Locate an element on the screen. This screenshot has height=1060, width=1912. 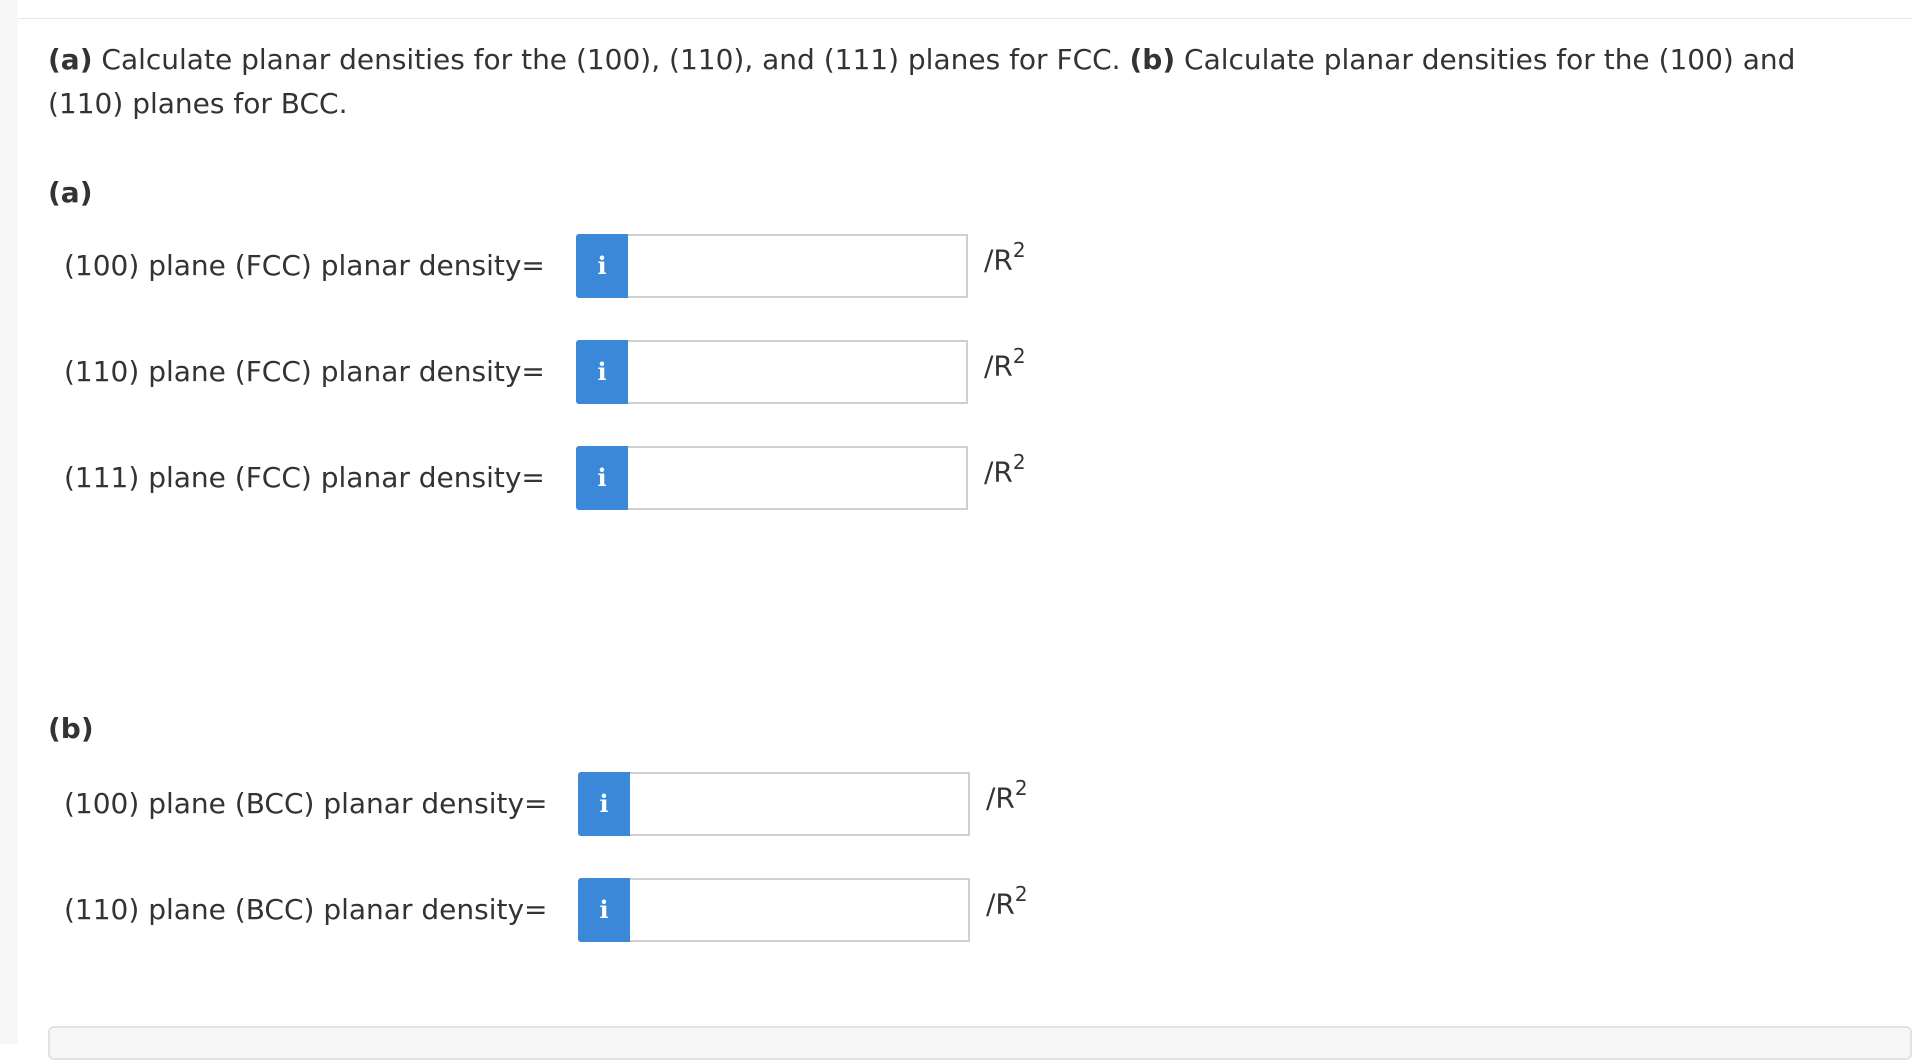
left-gutter is located at coordinates (9, 522).